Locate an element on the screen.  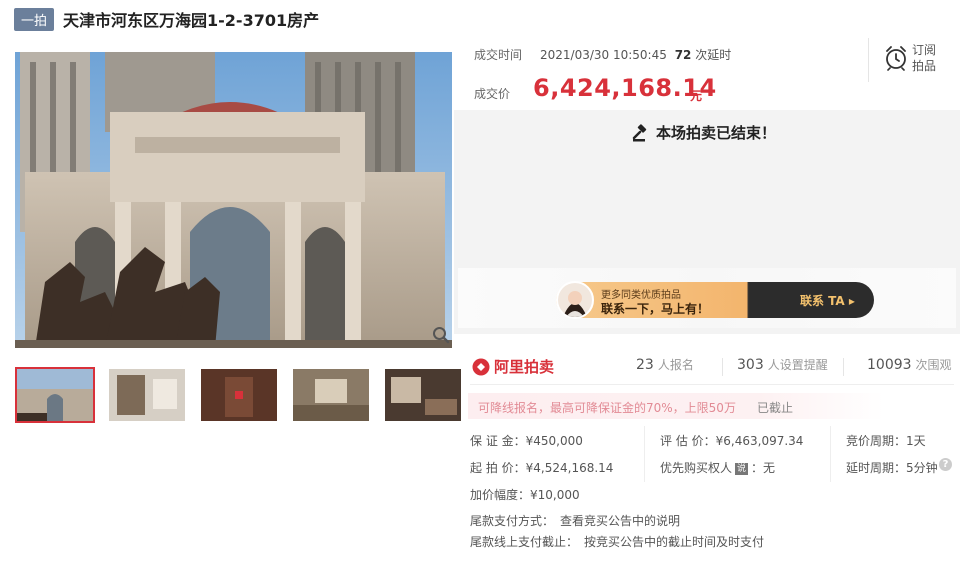
thumbnail-strip is located at coordinates (239, 395).